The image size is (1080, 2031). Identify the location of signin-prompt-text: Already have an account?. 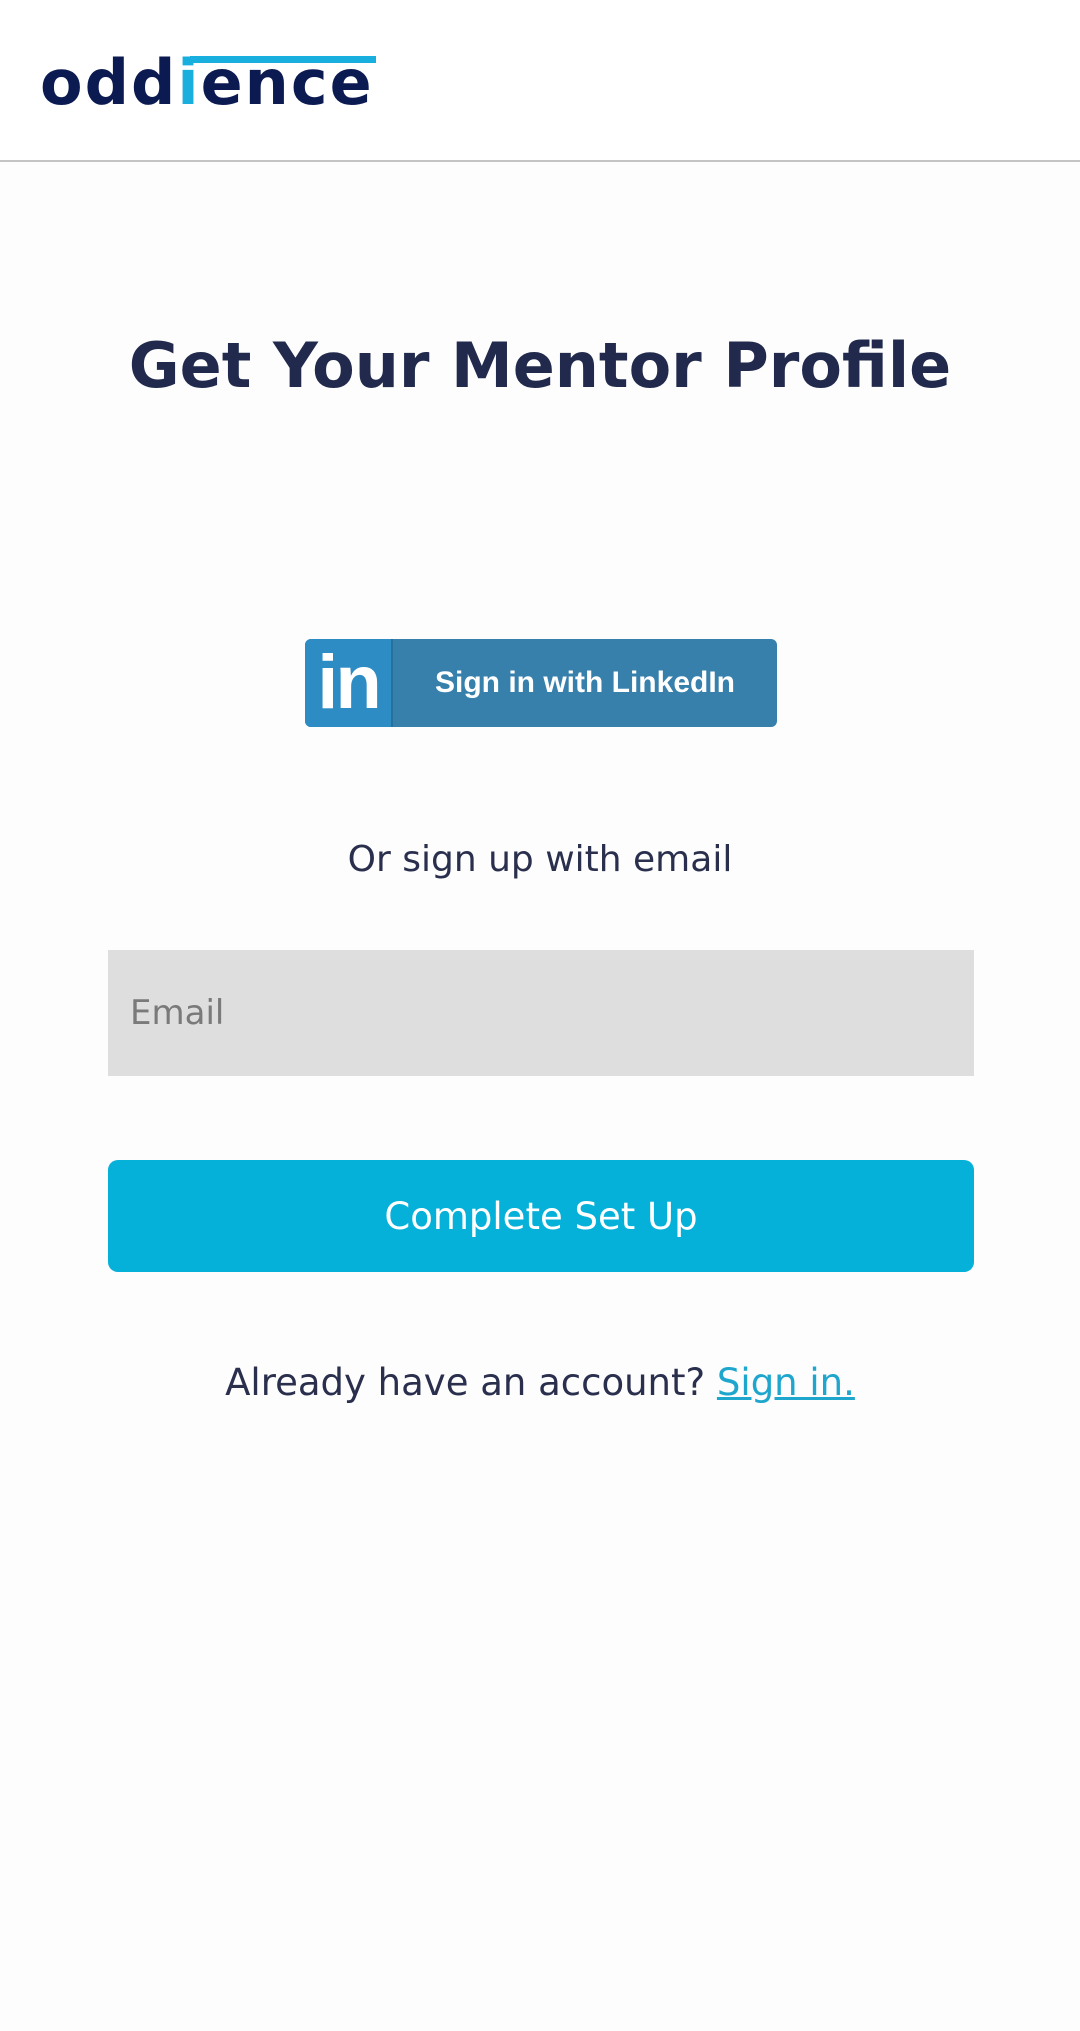
(465, 1382).